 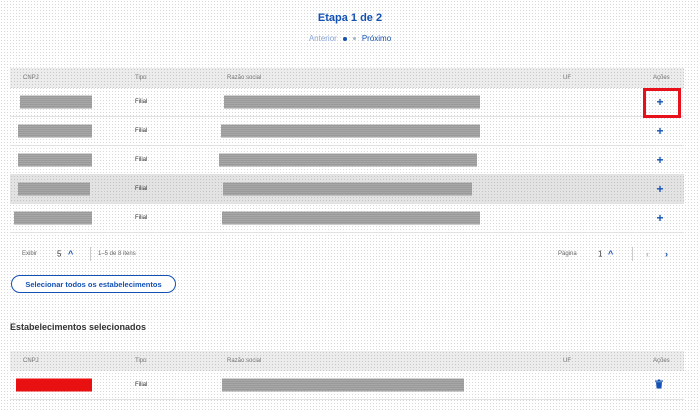 What do you see at coordinates (59, 254) in the screenshot?
I see `per-page-value: 5` at bounding box center [59, 254].